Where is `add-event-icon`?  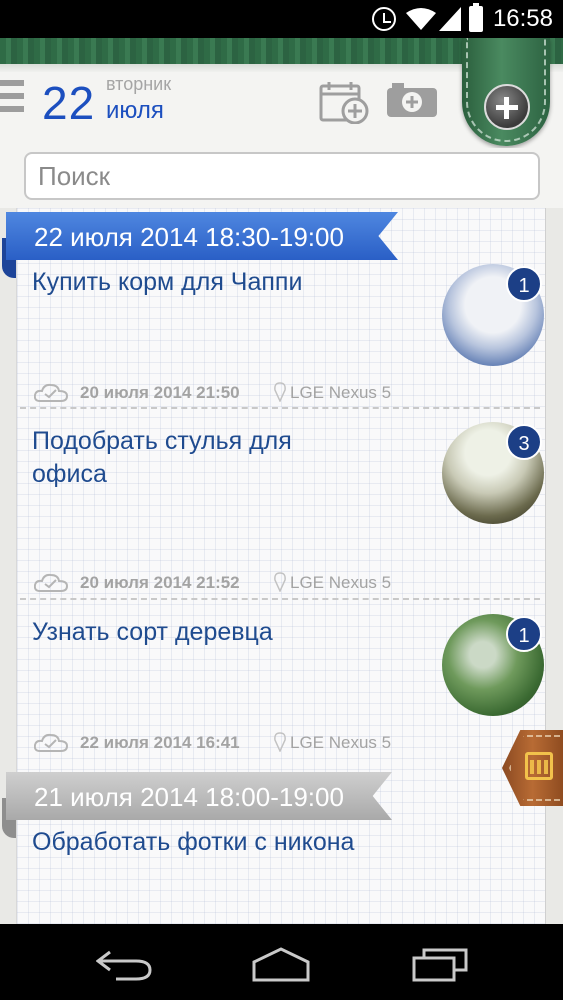
add-event-icon is located at coordinates (344, 102).